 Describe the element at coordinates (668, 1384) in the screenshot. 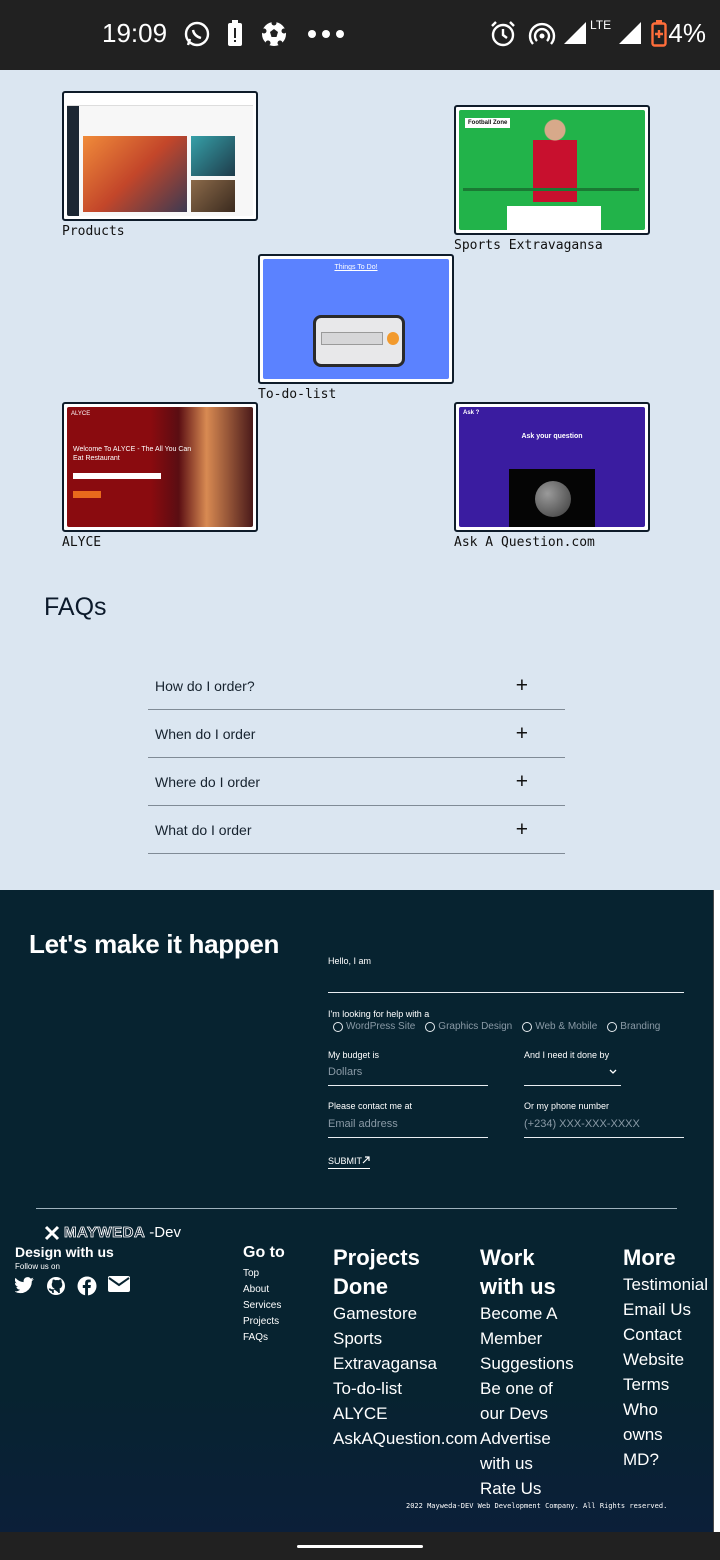

I see `more-link: Terms` at that location.